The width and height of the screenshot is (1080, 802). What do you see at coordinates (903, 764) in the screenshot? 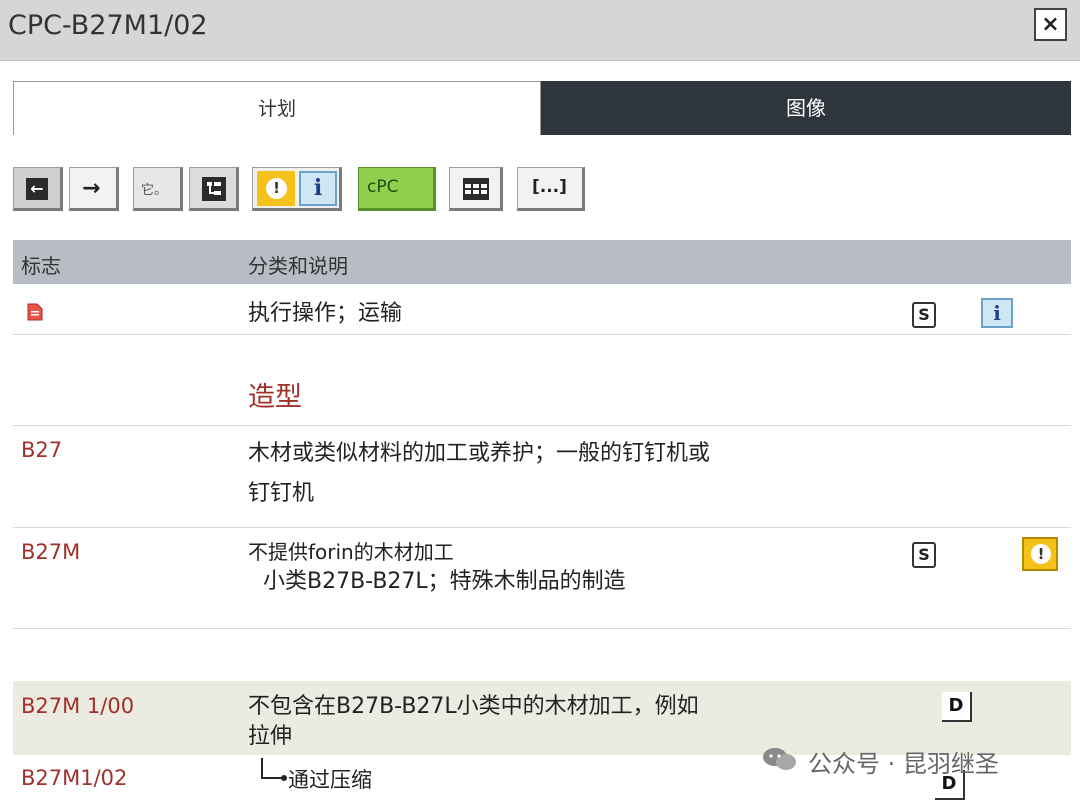
I see `watermark-text: 公众号 · 昆羽继圣` at bounding box center [903, 764].